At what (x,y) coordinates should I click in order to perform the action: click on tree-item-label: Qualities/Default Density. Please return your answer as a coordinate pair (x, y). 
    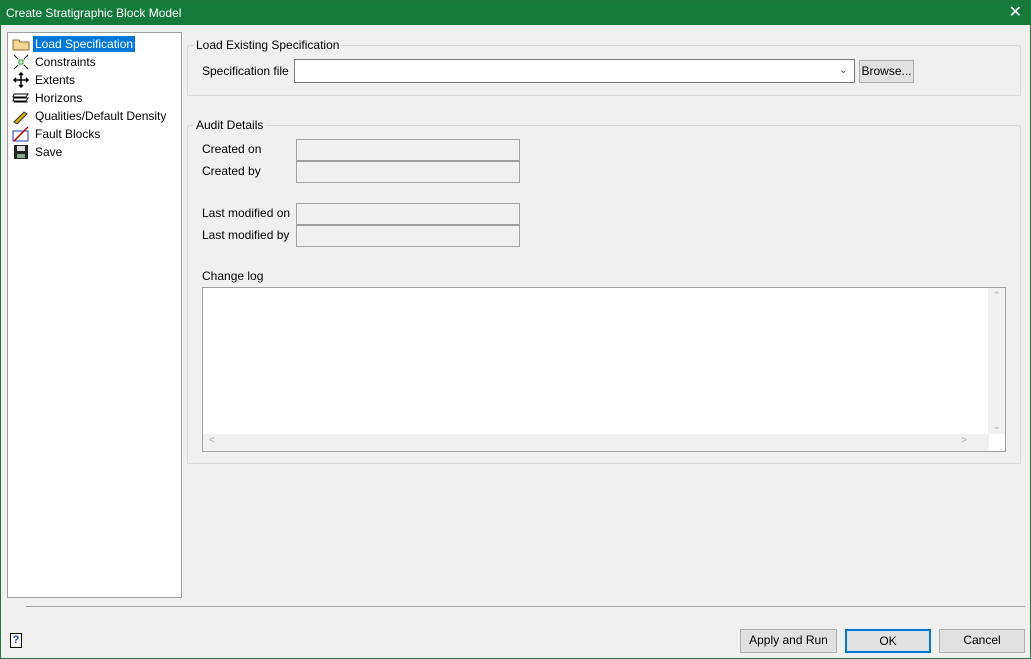
    Looking at the image, I should click on (101, 116).